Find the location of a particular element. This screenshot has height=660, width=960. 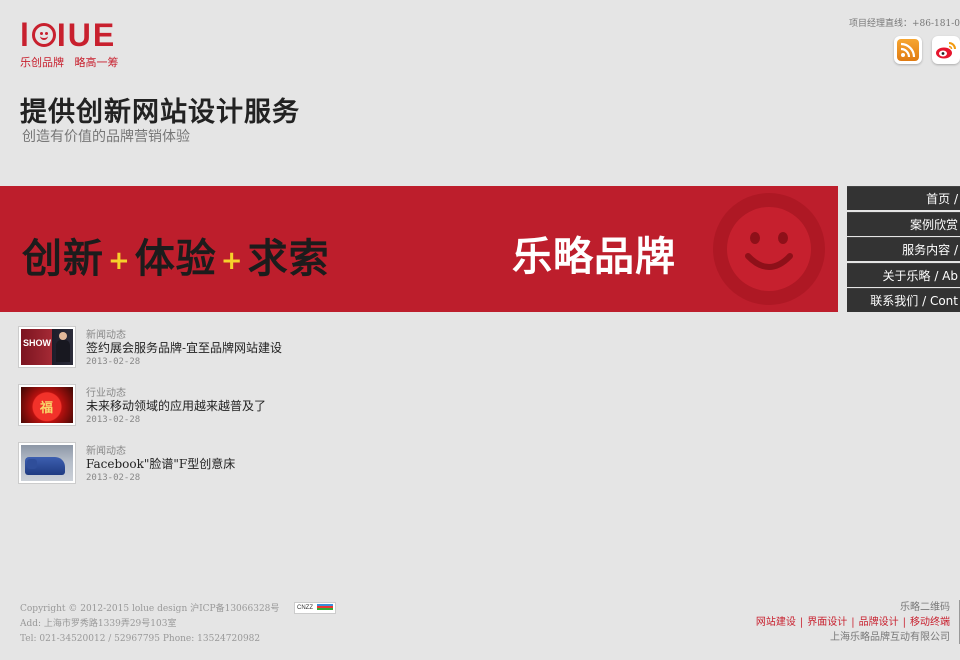

thumb-show-text: SHOW is located at coordinates (37, 343).